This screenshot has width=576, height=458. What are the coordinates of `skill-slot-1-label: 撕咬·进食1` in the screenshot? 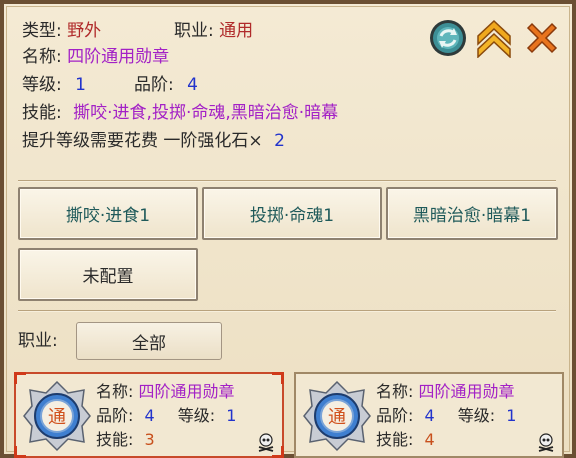 It's located at (108, 216).